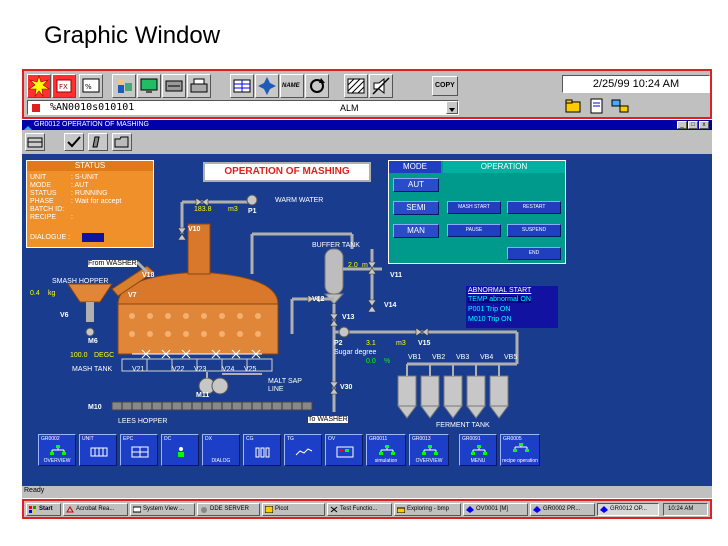 The image size is (728, 546). I want to click on p2-unit: m3, so click(401, 343).